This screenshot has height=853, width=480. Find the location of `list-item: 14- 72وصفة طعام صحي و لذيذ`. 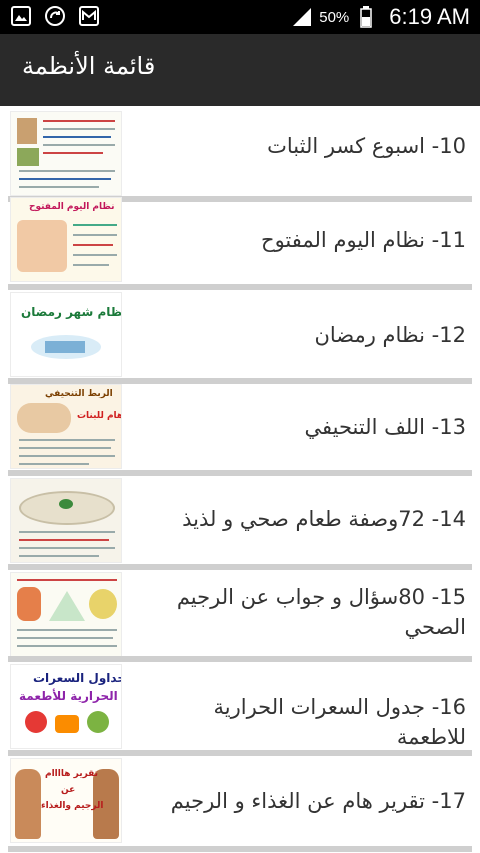

list-item: 14- 72وصفة طعام صحي و لذيذ is located at coordinates (240, 520).